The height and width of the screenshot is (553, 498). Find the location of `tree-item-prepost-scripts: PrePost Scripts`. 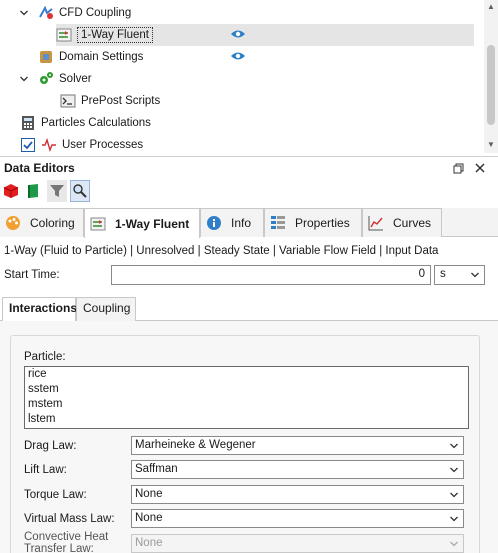

tree-item-prepost-scripts: PrePost Scripts is located at coordinates (110, 101).